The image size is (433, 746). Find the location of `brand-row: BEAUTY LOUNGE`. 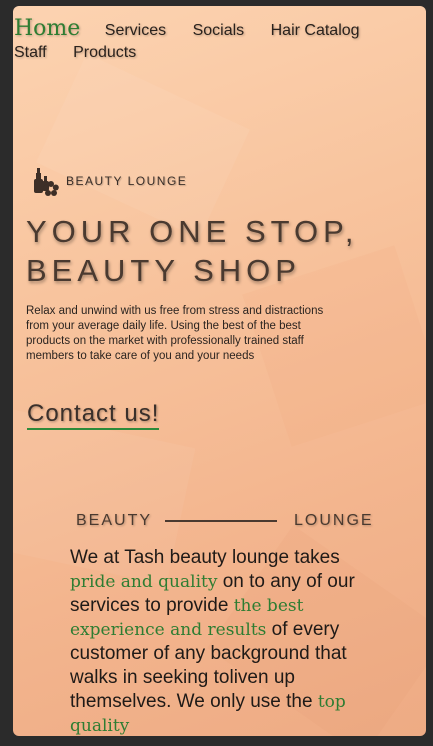

brand-row: BEAUTY LOUNGE is located at coordinates (108, 181).